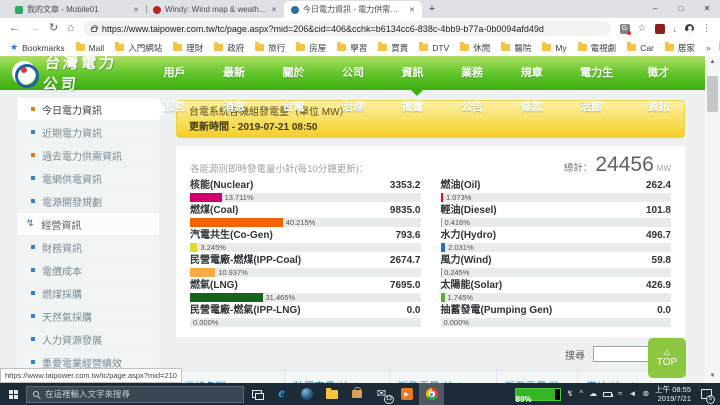 This screenshot has width=720, height=405. I want to click on bookmark-label: 理財, so click(195, 47).